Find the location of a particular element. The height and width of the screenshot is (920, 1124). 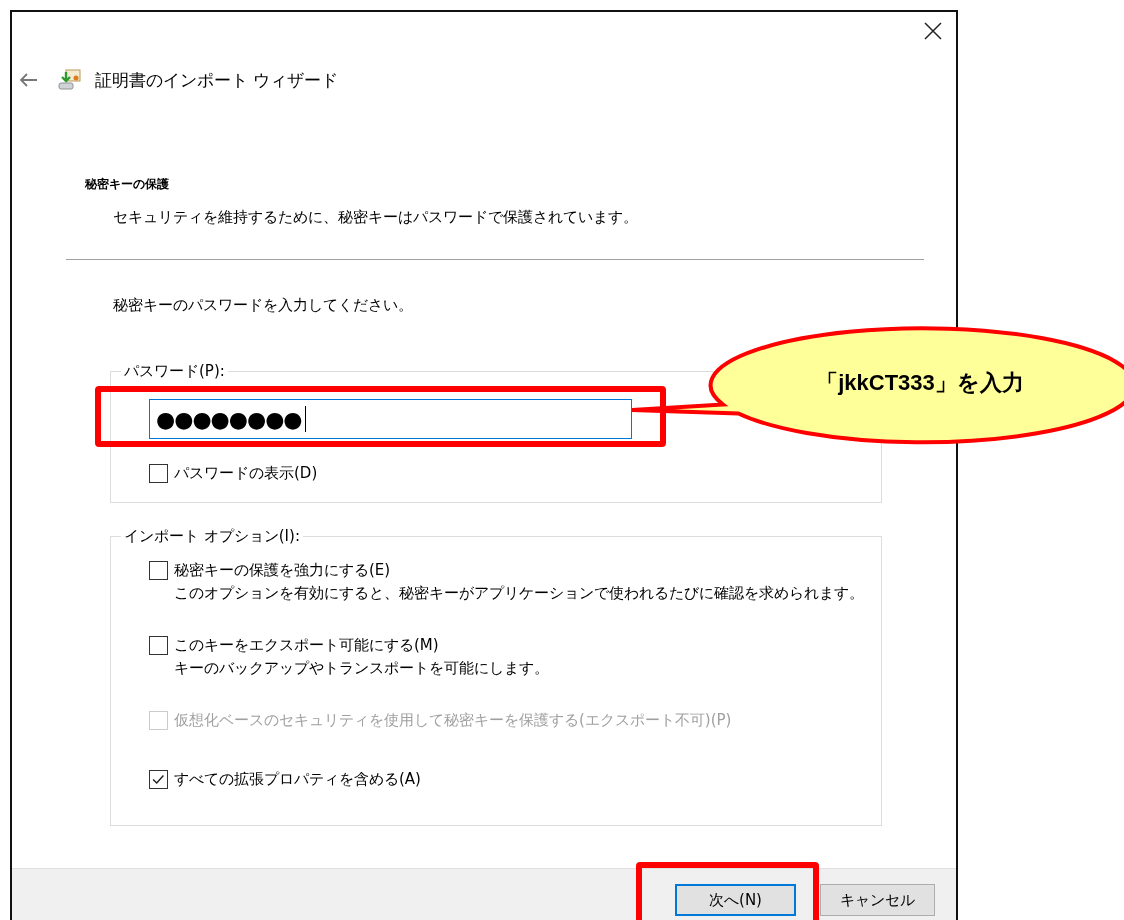

checkbox-label: このキーをエクスポート可能にする(M) is located at coordinates (306, 645).